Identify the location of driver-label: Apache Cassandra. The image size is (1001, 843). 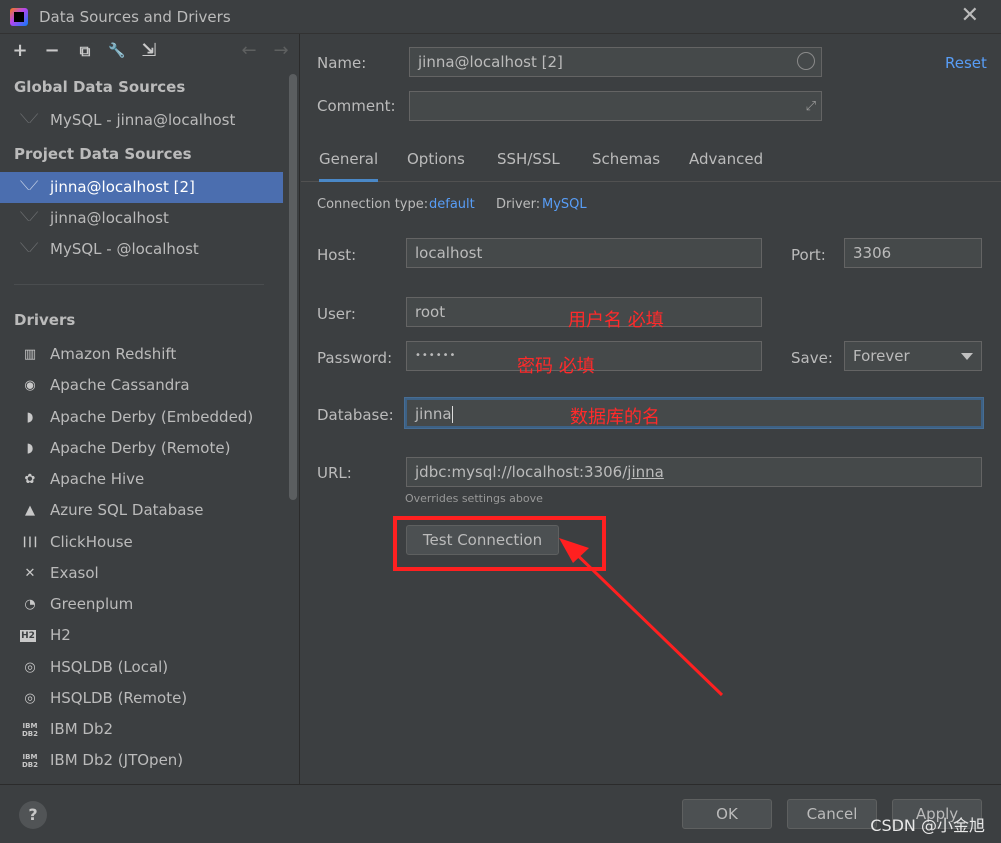
(120, 385).